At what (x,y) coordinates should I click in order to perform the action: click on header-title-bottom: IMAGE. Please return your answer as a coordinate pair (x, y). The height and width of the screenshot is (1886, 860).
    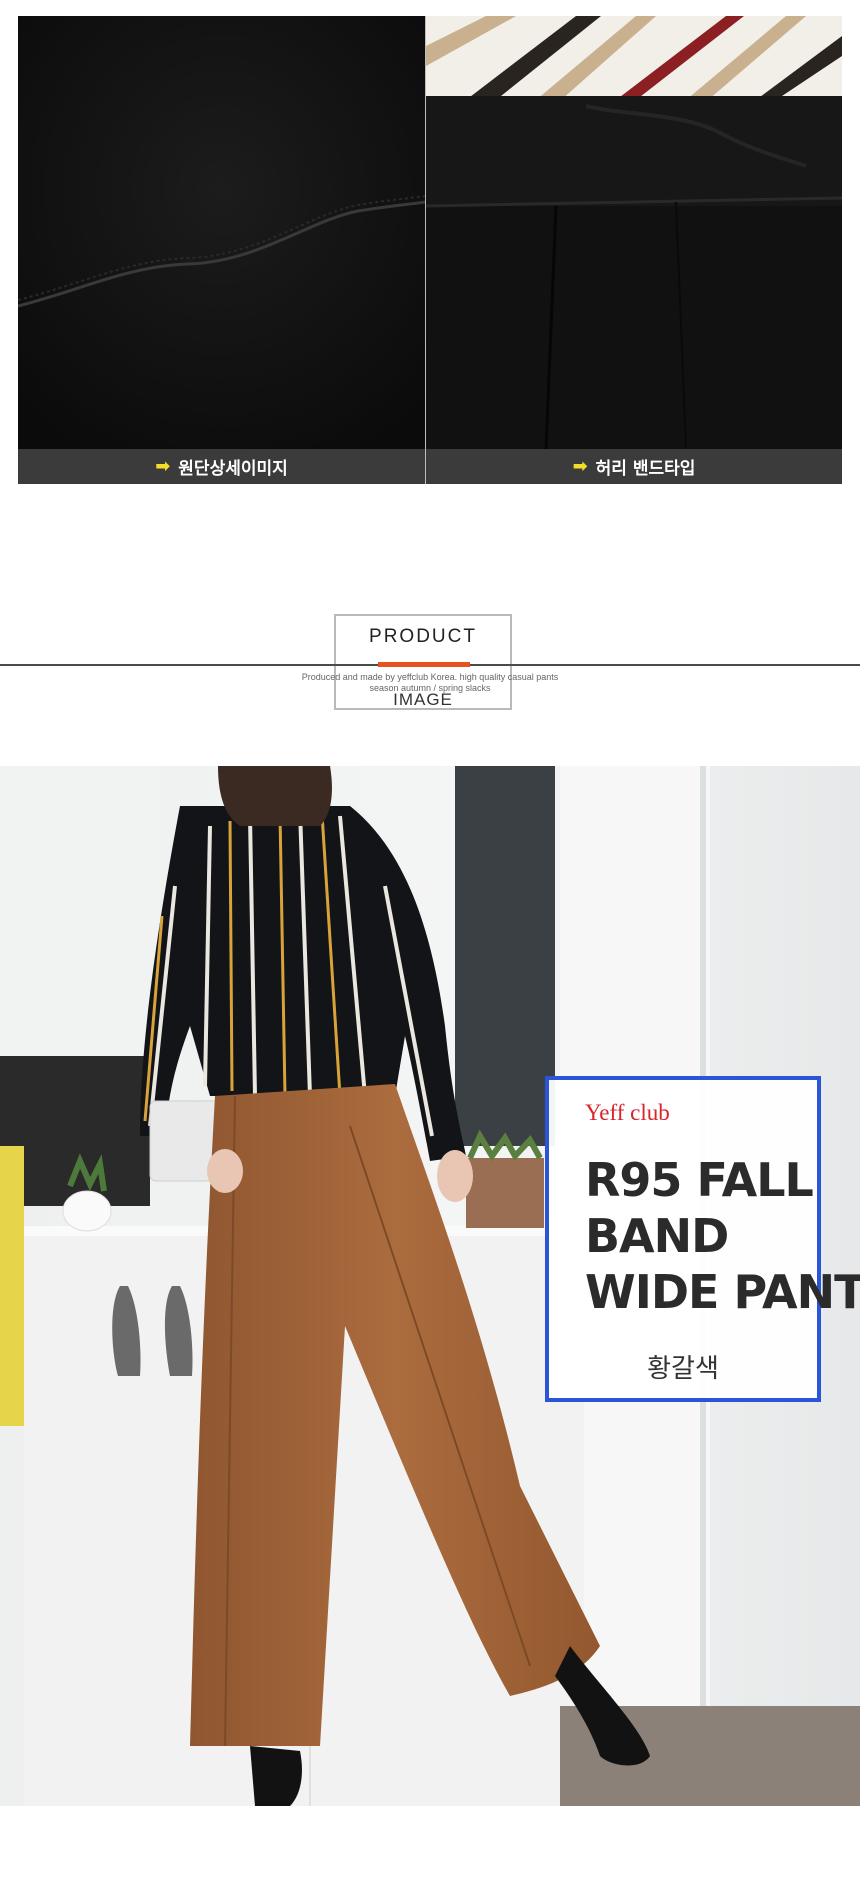
    Looking at the image, I should click on (423, 699).